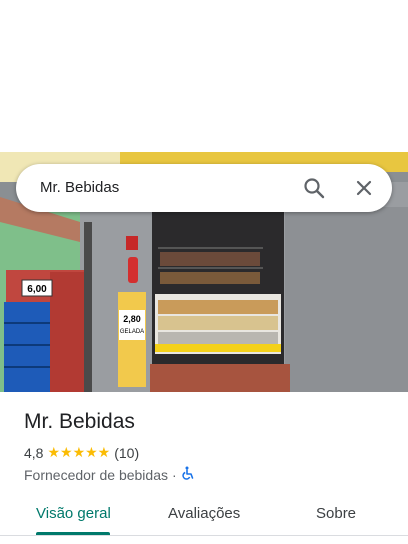 The image size is (408, 544). I want to click on tabs-divider, so click(204, 535).